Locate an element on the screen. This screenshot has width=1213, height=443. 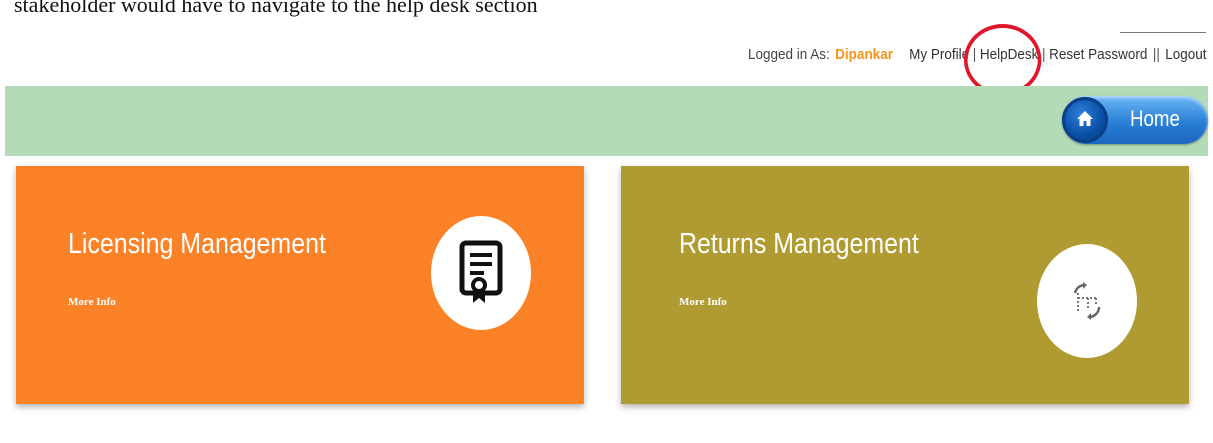
returns-flow-icon is located at coordinates (1087, 301).